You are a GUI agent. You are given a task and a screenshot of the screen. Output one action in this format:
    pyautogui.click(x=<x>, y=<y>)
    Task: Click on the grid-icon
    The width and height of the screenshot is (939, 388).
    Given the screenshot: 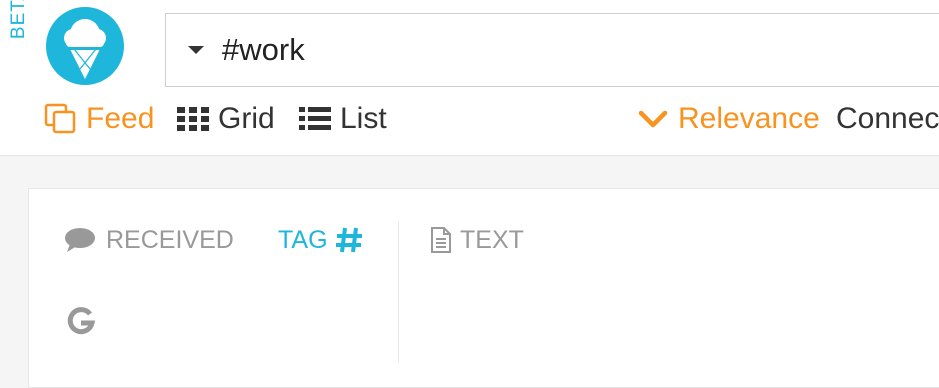 What is the action you would take?
    pyautogui.click(x=193, y=119)
    